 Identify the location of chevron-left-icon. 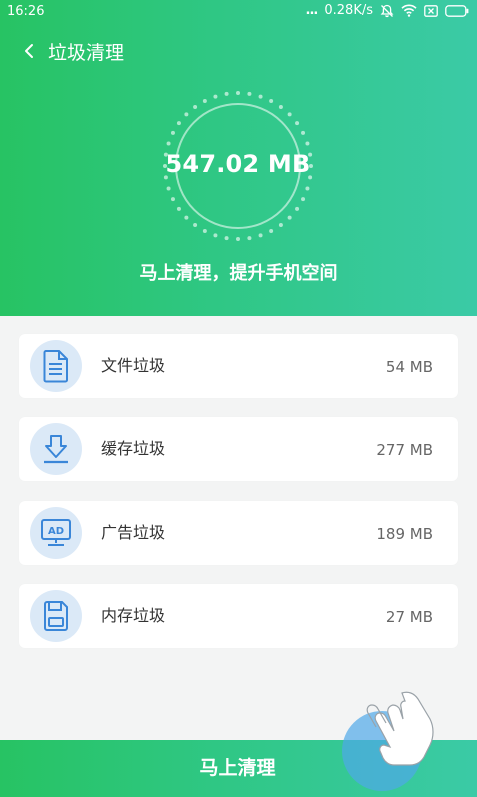
(29, 53).